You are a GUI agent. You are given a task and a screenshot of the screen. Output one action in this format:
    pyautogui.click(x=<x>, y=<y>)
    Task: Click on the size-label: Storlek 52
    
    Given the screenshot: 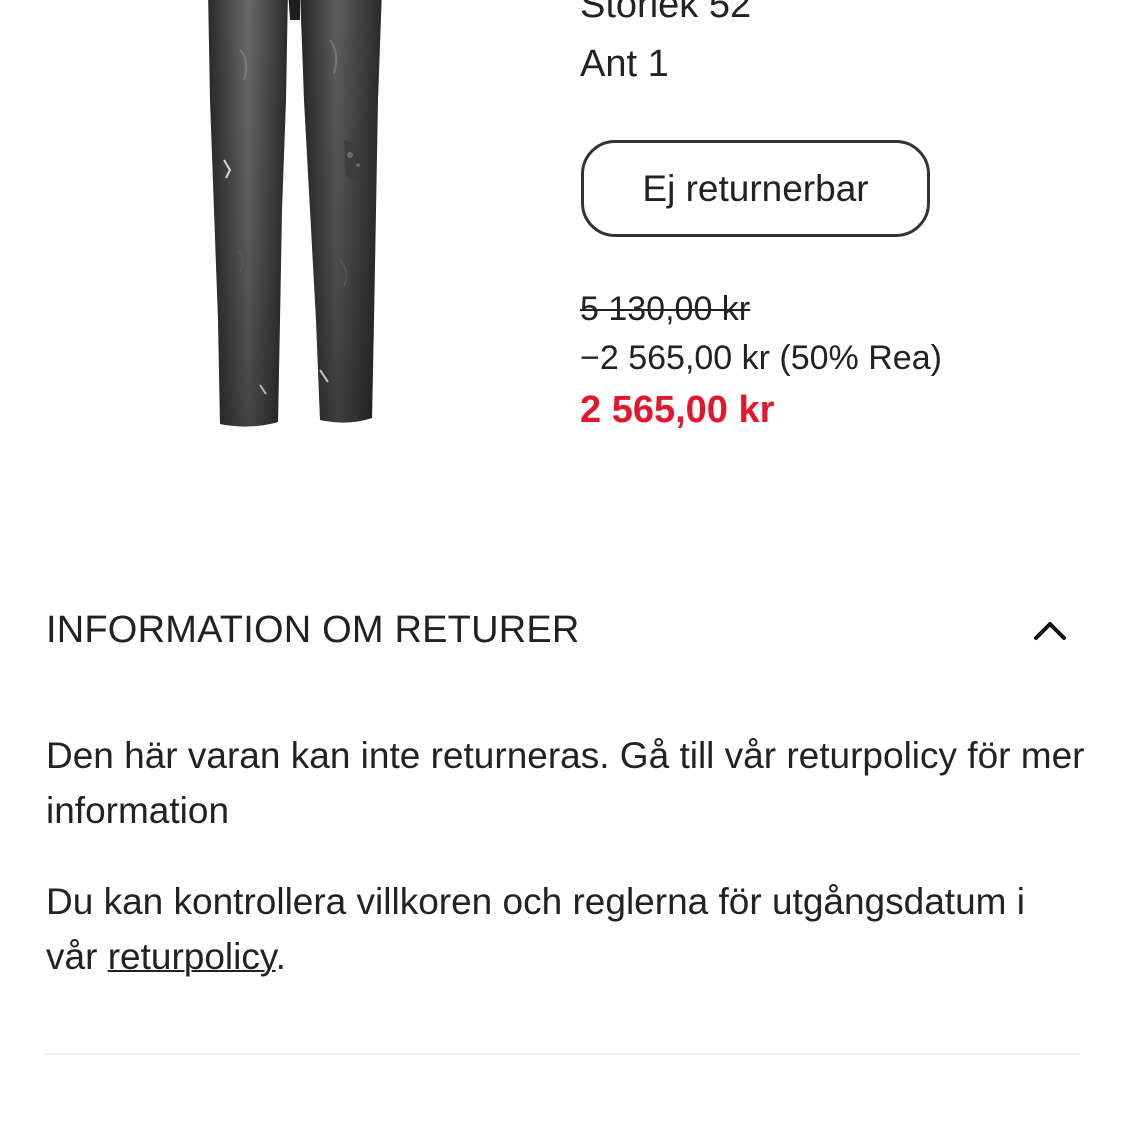 What is the action you would take?
    pyautogui.click(x=666, y=13)
    